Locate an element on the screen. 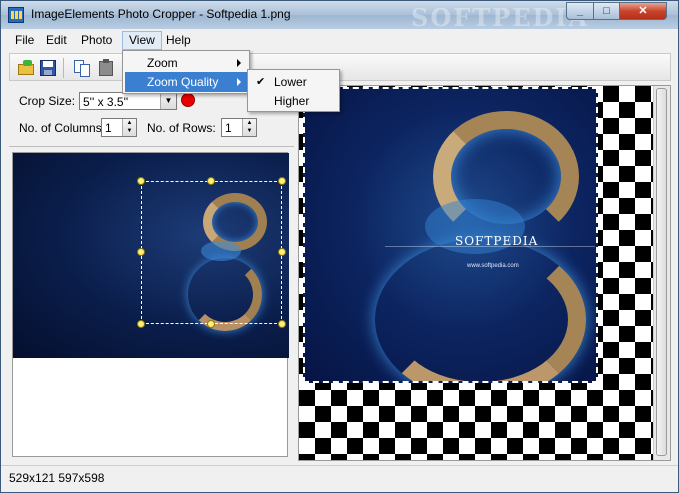 The width and height of the screenshot is (679, 493). status-bar: 529x121 597x598 is located at coordinates (339, 478).